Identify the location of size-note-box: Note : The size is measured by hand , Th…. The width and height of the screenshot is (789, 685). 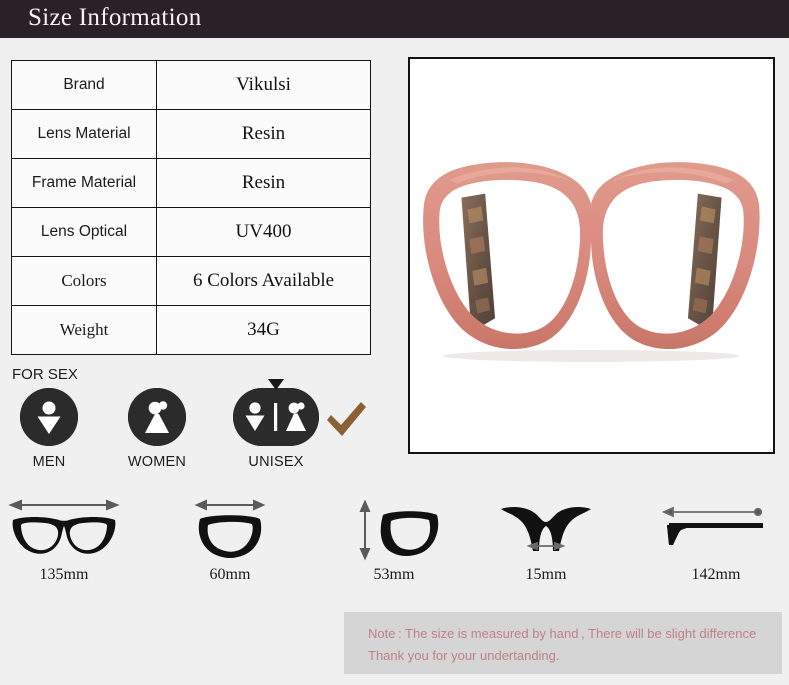
(563, 643).